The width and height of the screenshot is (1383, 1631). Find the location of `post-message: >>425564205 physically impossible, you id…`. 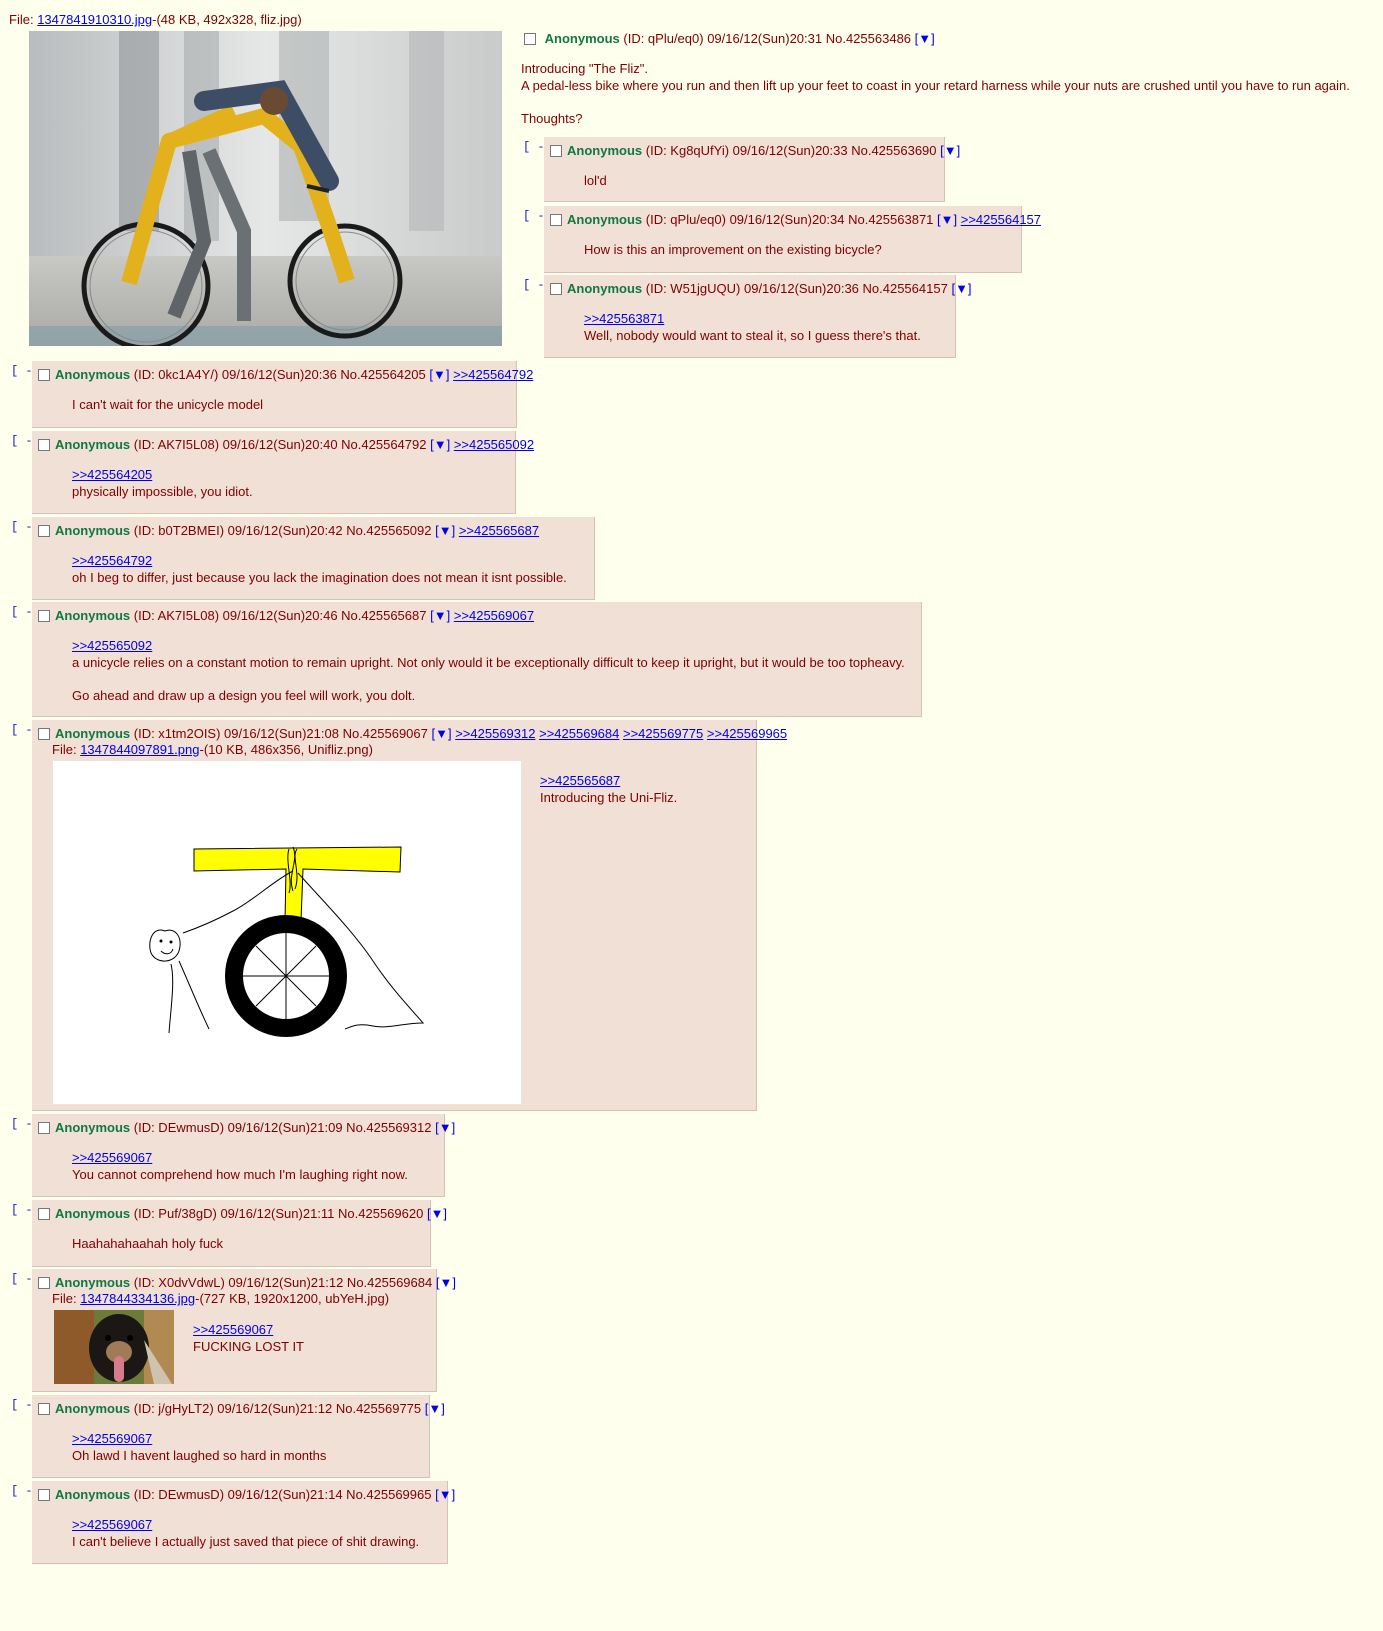

post-message: >>425564205 physically impossible, you id… is located at coordinates (162, 482).